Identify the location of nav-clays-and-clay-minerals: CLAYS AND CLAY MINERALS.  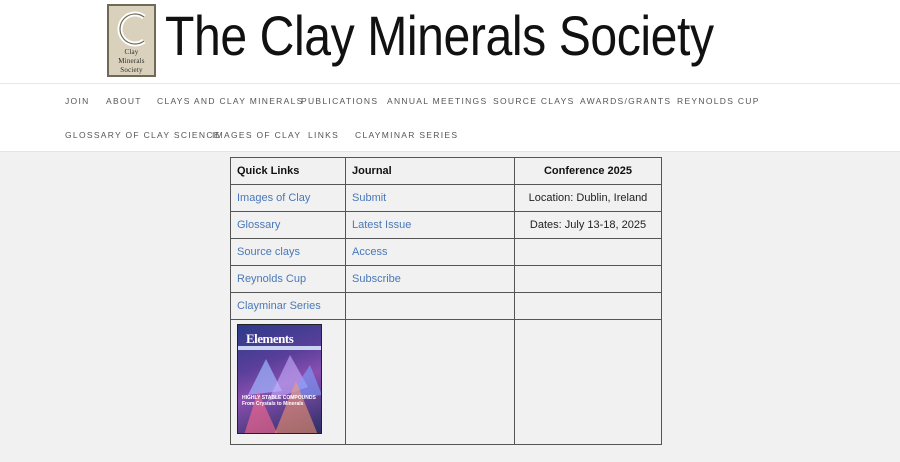
(230, 101).